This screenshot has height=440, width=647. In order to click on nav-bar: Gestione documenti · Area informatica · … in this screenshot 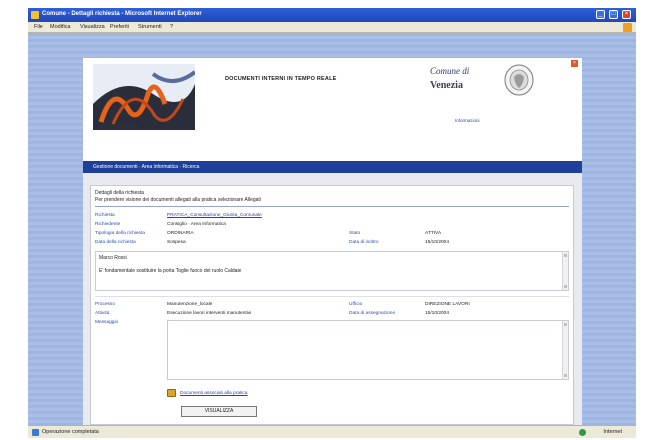, I will do `click(332, 167)`.